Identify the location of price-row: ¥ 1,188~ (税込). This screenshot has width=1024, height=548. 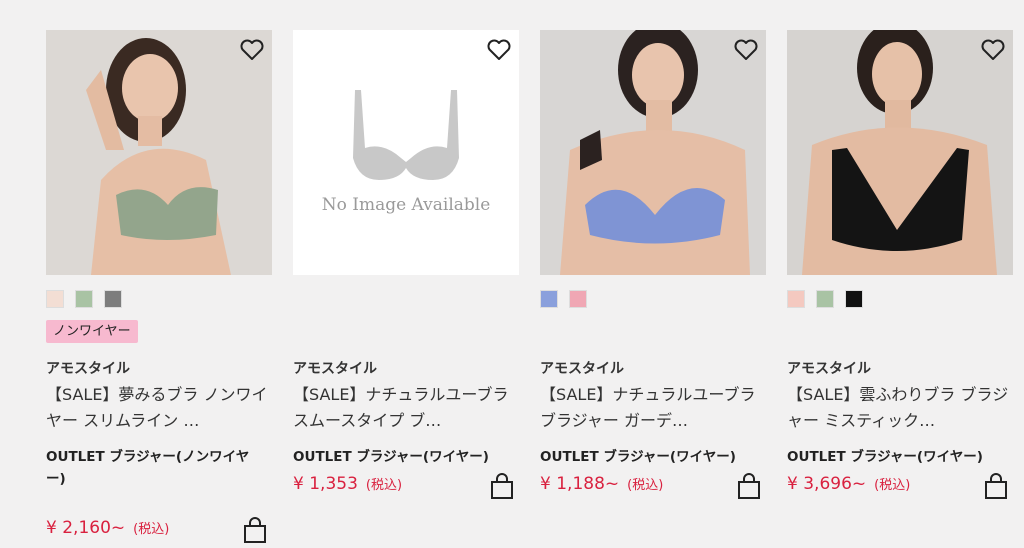
(653, 487).